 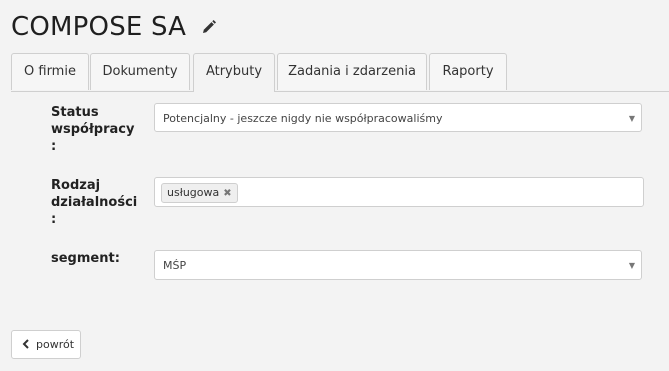 I want to click on segment-select: MŚP ▼, so click(x=398, y=265).